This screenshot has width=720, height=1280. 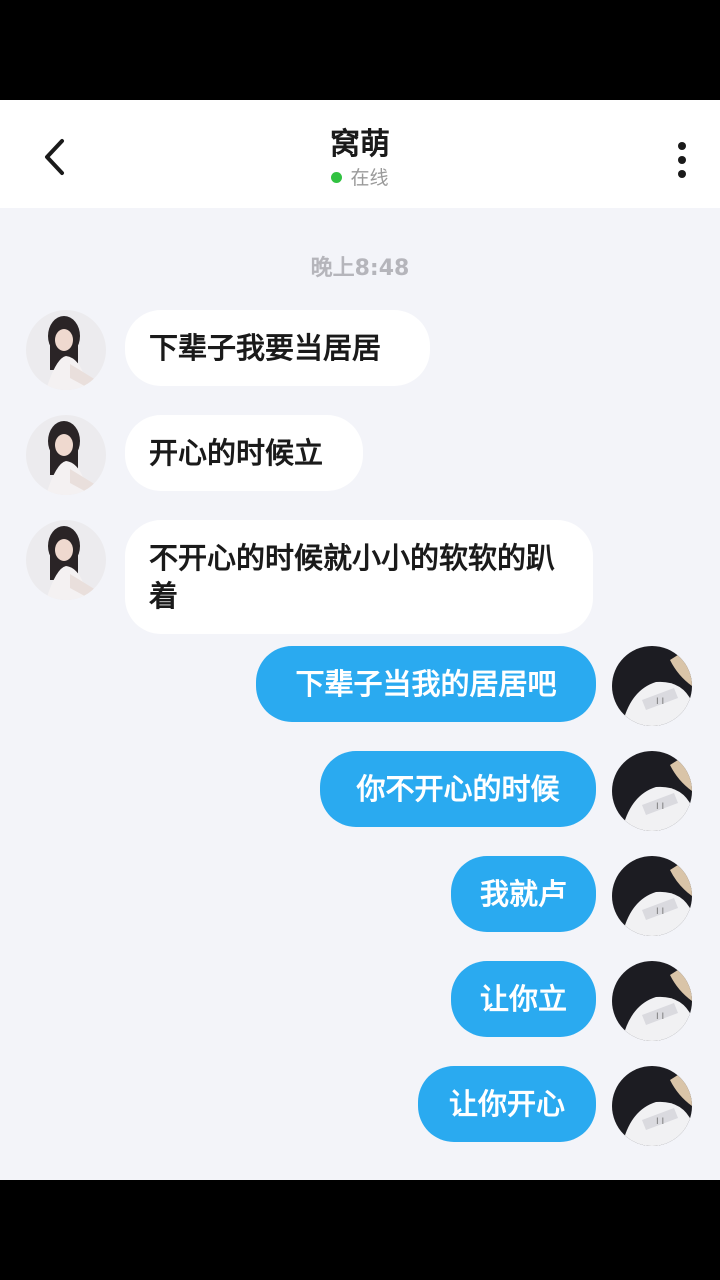 What do you see at coordinates (360, 1230) in the screenshot?
I see `bottom-black-bar` at bounding box center [360, 1230].